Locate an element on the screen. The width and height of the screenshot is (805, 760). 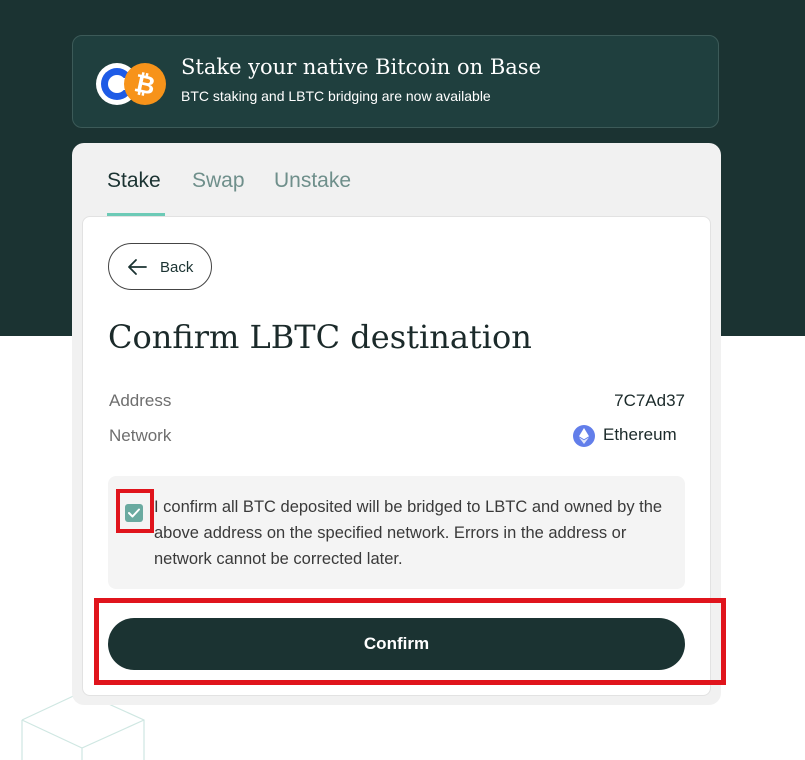
lombard-bitcoin-logo-icon: ₿ is located at coordinates (131, 84).